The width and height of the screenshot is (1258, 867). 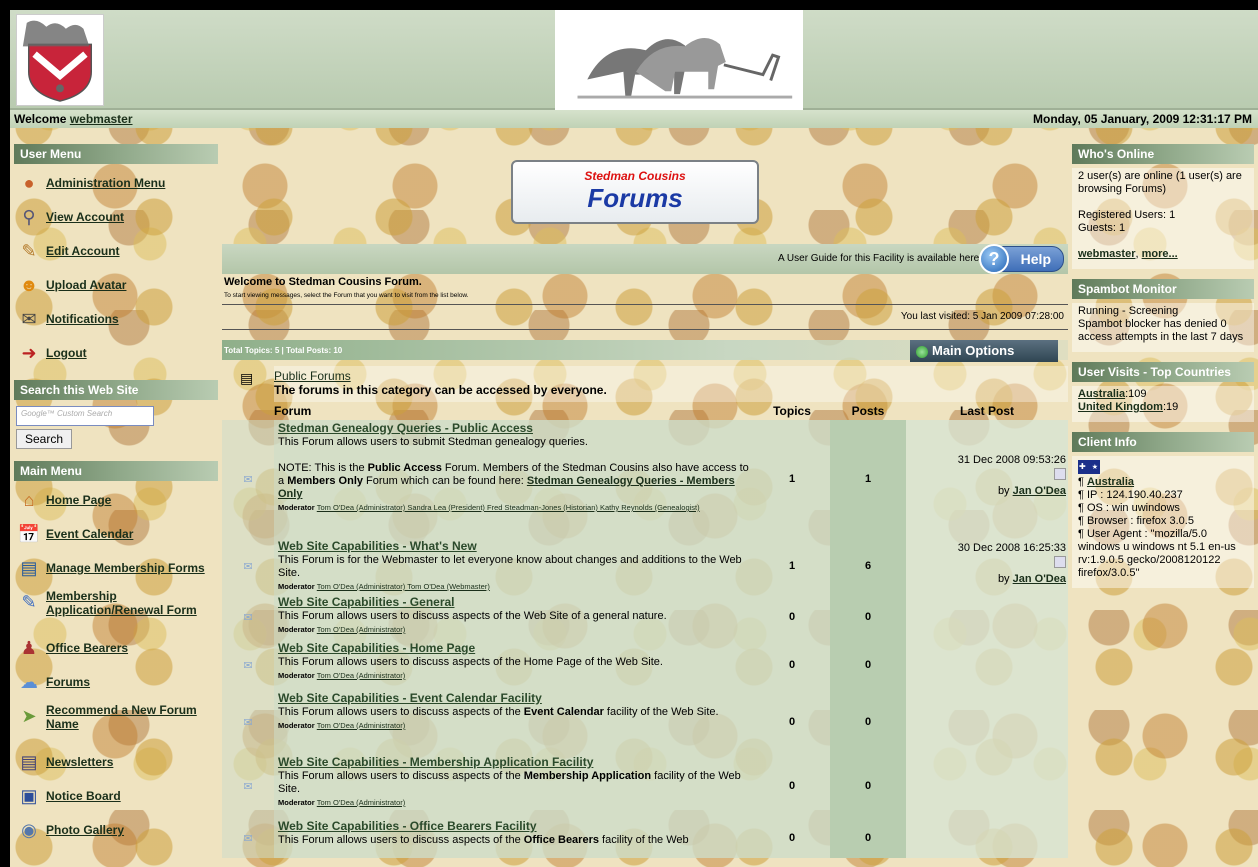 I want to click on client-country-link: Australia, so click(x=1110, y=482).